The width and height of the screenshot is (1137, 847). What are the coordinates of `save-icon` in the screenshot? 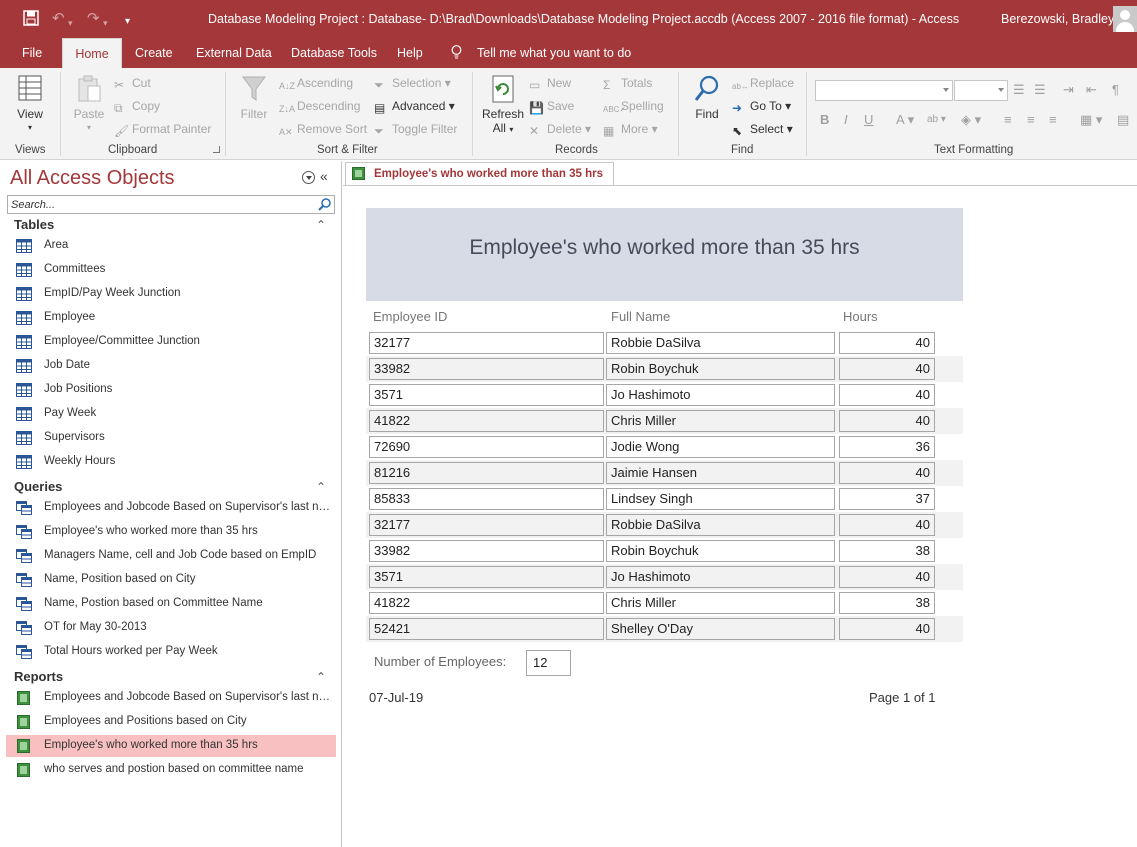 It's located at (31, 20).